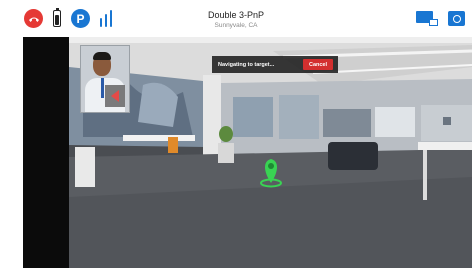 The width and height of the screenshot is (472, 268). I want to click on robot-location: Sunnyvale, CA, so click(236, 25).